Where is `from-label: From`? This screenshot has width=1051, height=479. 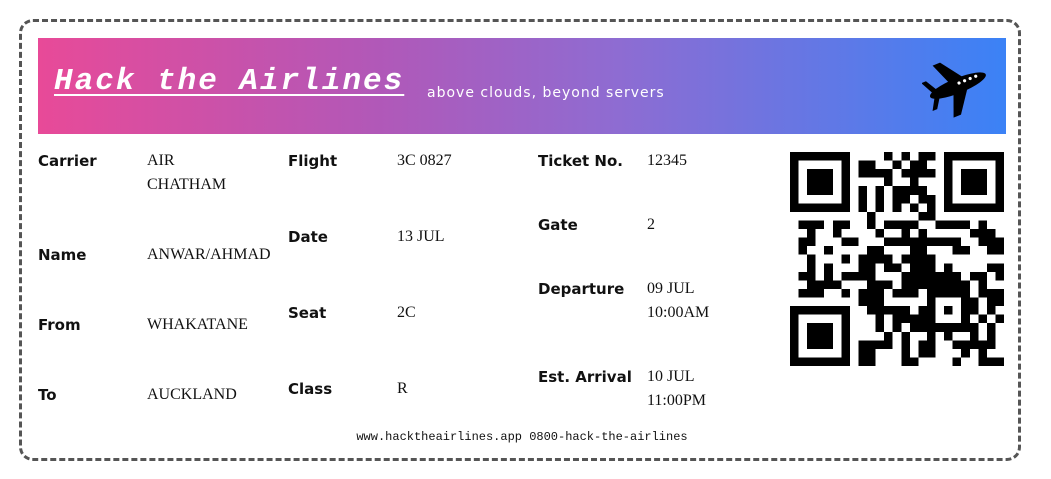 from-label: From is located at coordinates (59, 325).